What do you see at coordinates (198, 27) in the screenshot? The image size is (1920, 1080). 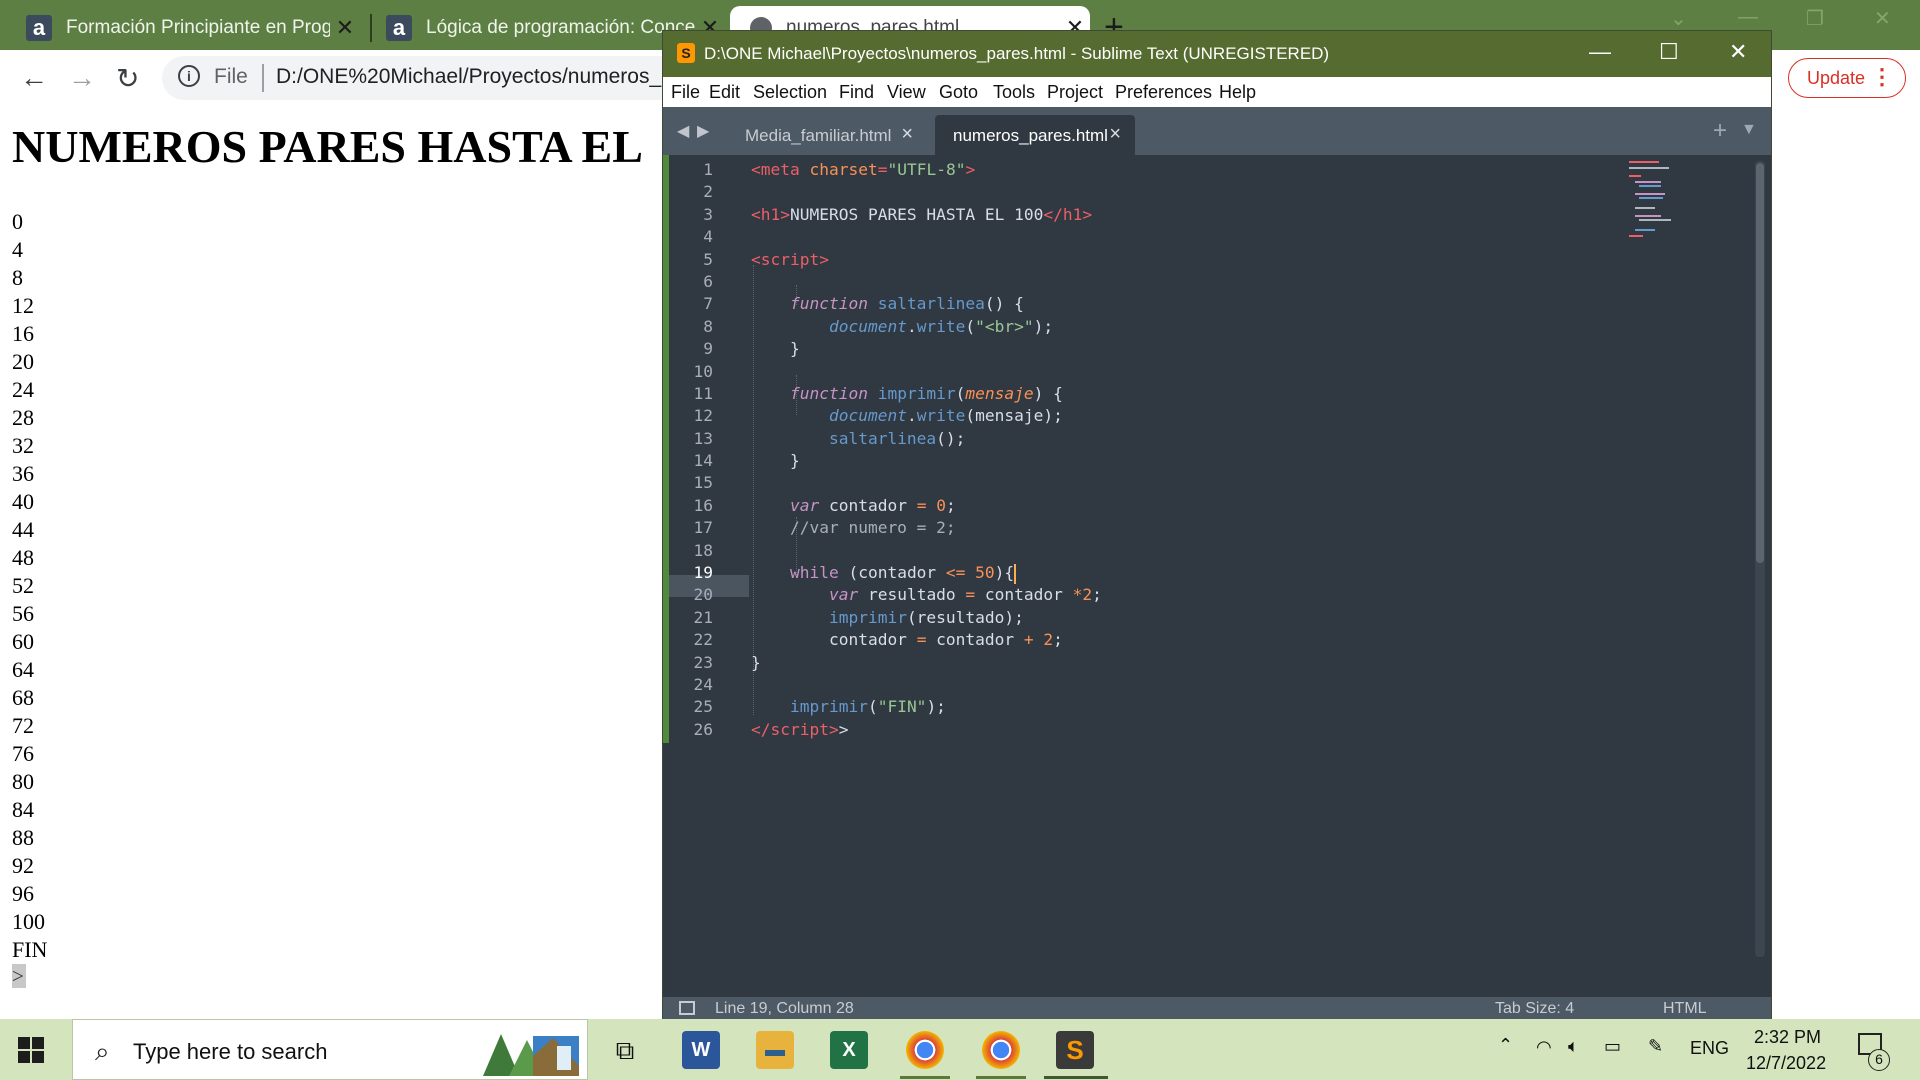 I see `browser-tab-label: Formación Principiante en Progr` at bounding box center [198, 27].